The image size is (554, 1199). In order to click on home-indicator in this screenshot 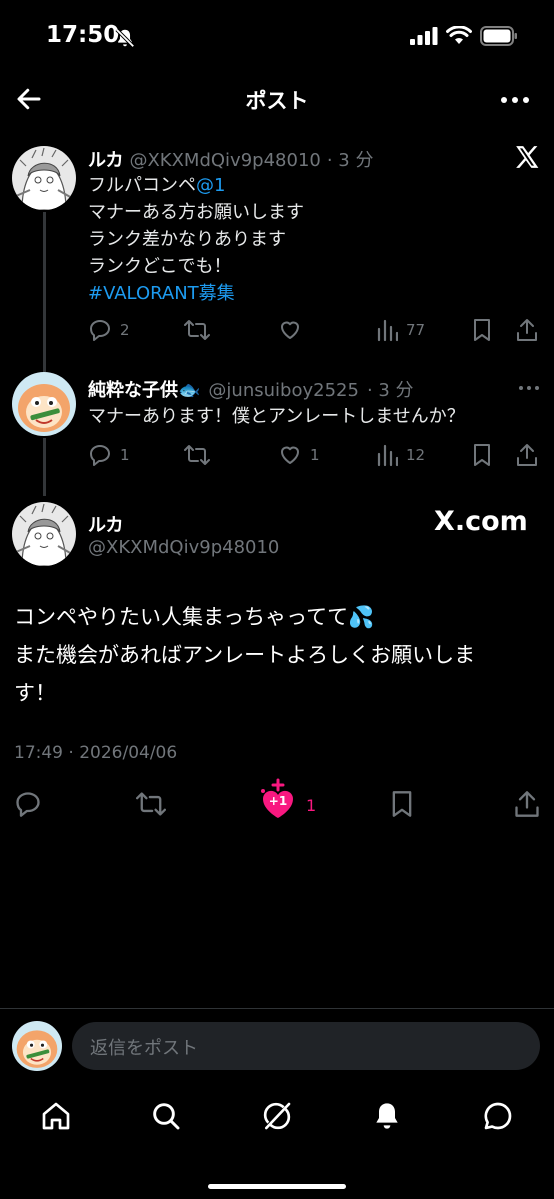, I will do `click(277, 1186)`.